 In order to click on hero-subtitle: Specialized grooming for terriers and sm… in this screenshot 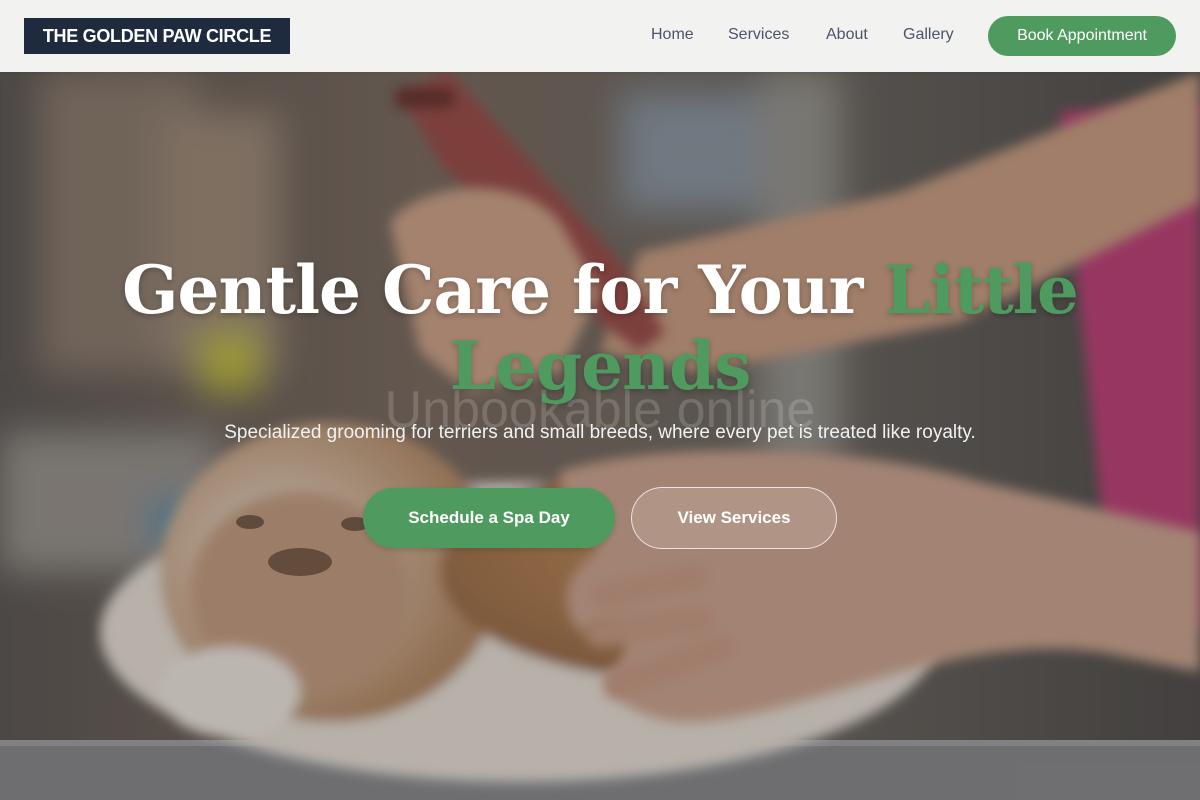, I will do `click(600, 432)`.